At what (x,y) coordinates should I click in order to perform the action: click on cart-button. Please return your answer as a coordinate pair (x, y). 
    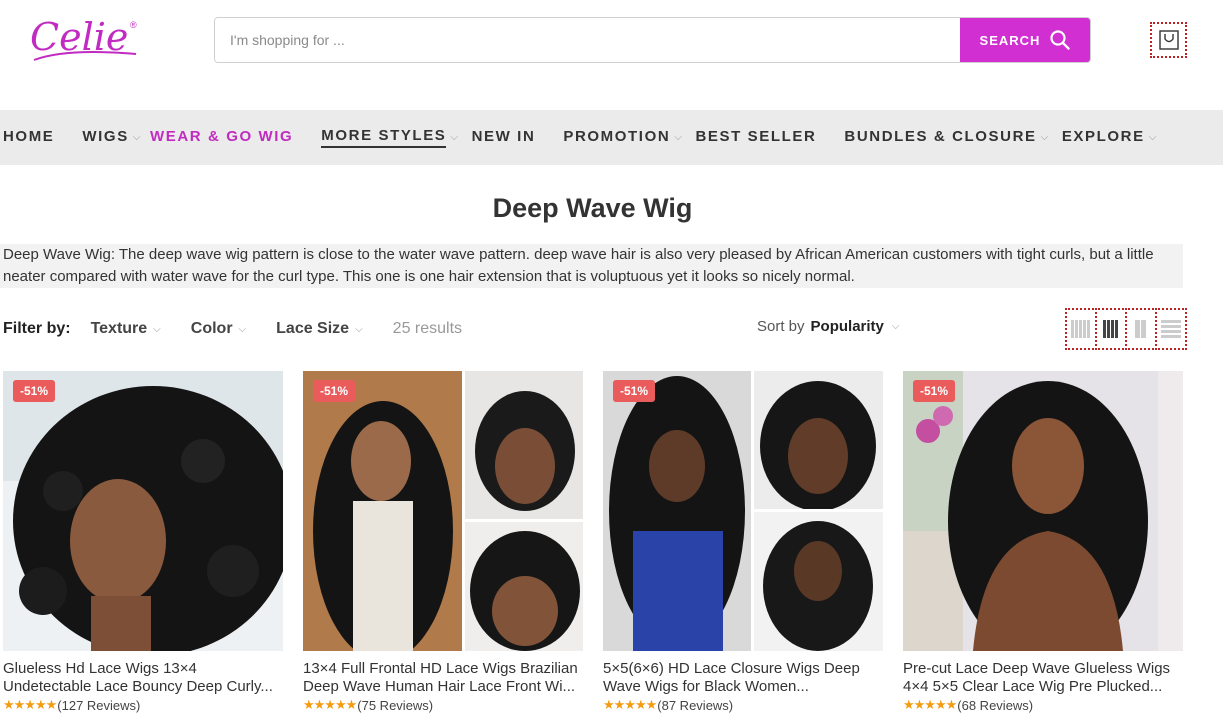
    Looking at the image, I should click on (1168, 40).